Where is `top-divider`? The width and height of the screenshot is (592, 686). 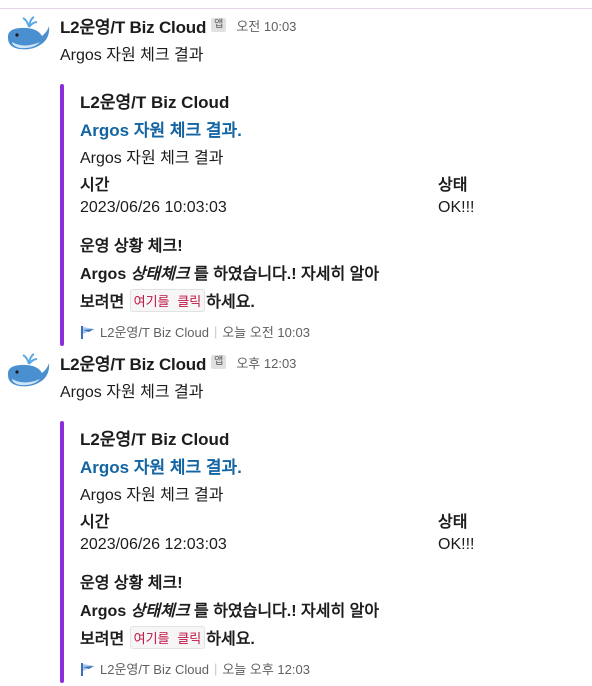 top-divider is located at coordinates (296, 8).